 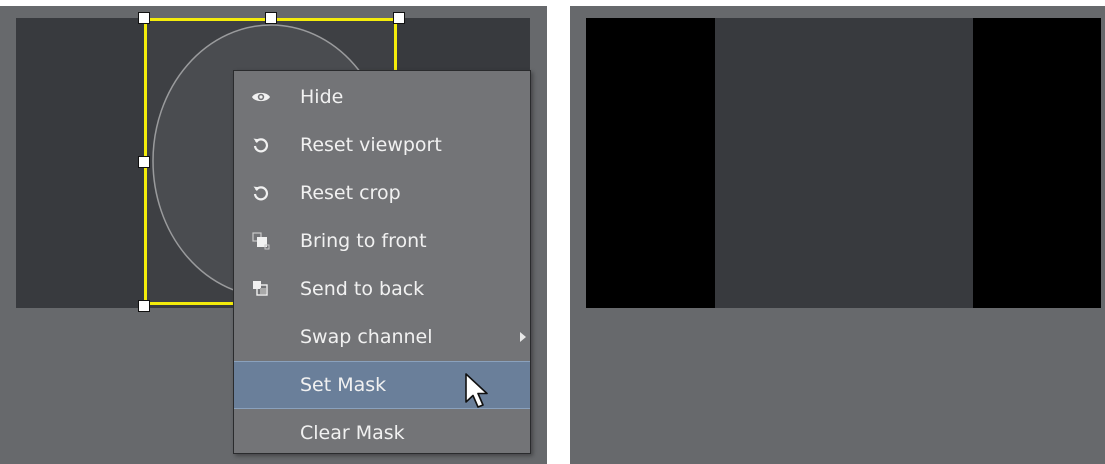 What do you see at coordinates (271, 18) in the screenshot?
I see `resize-handle-top-middle` at bounding box center [271, 18].